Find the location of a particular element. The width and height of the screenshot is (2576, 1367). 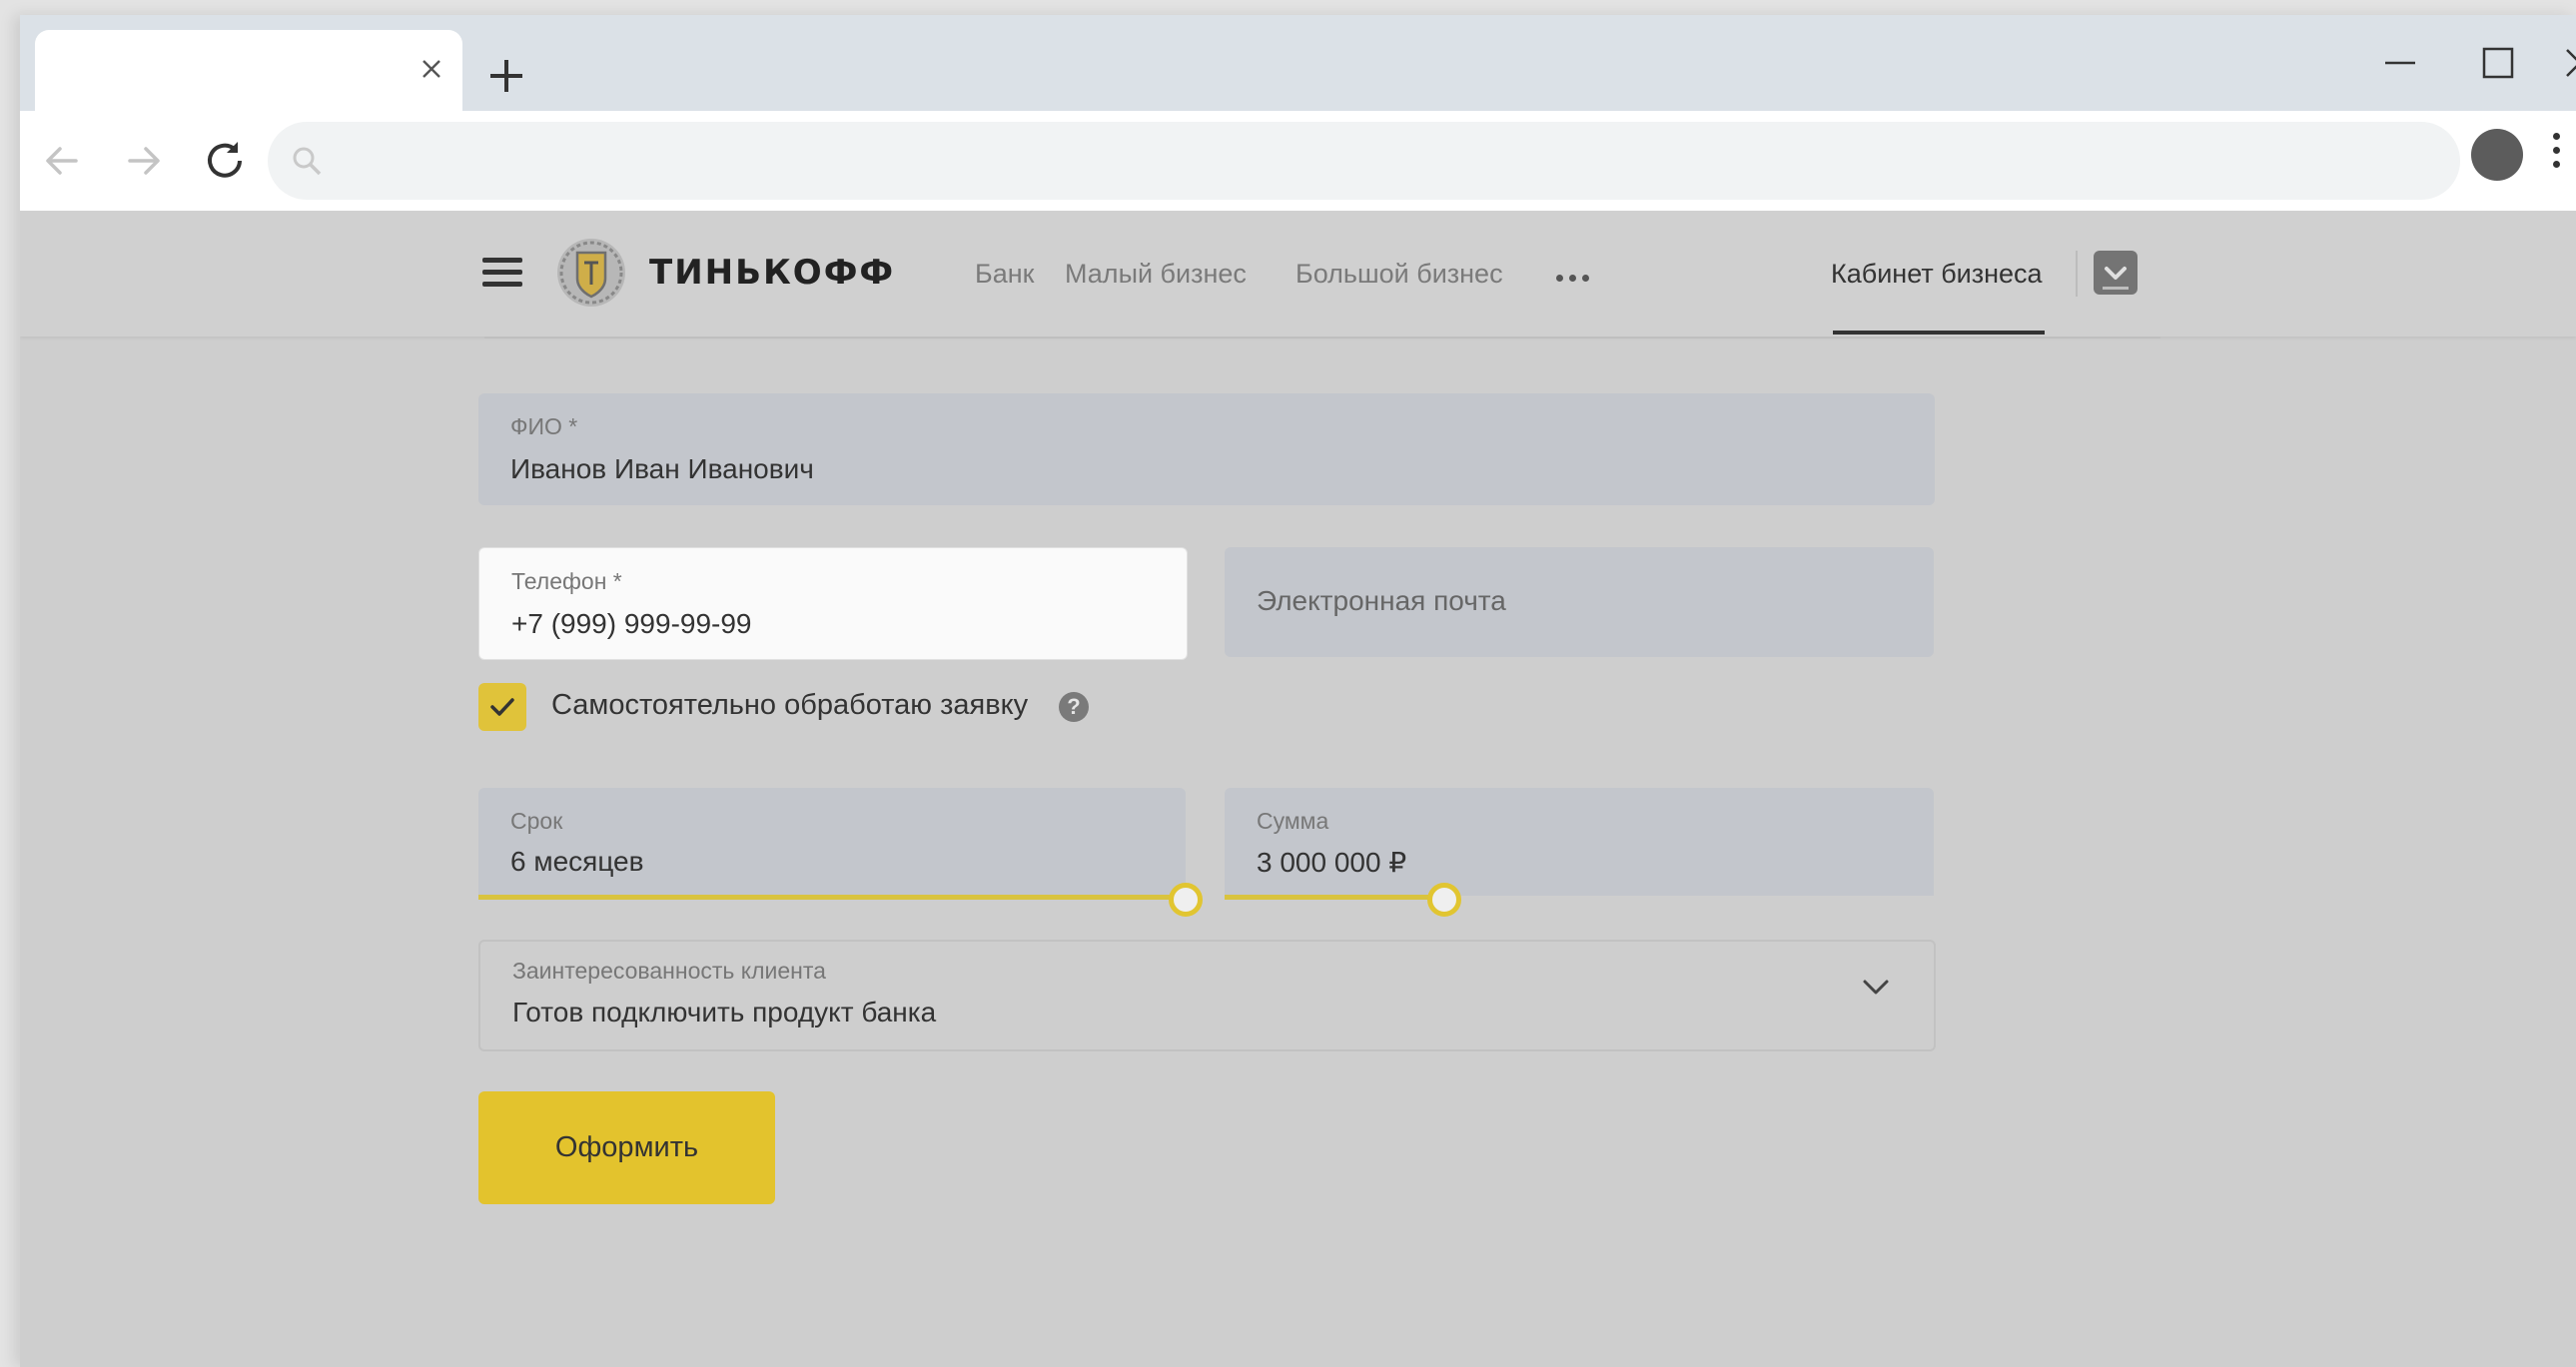

back-arrow-icon is located at coordinates (62, 161).